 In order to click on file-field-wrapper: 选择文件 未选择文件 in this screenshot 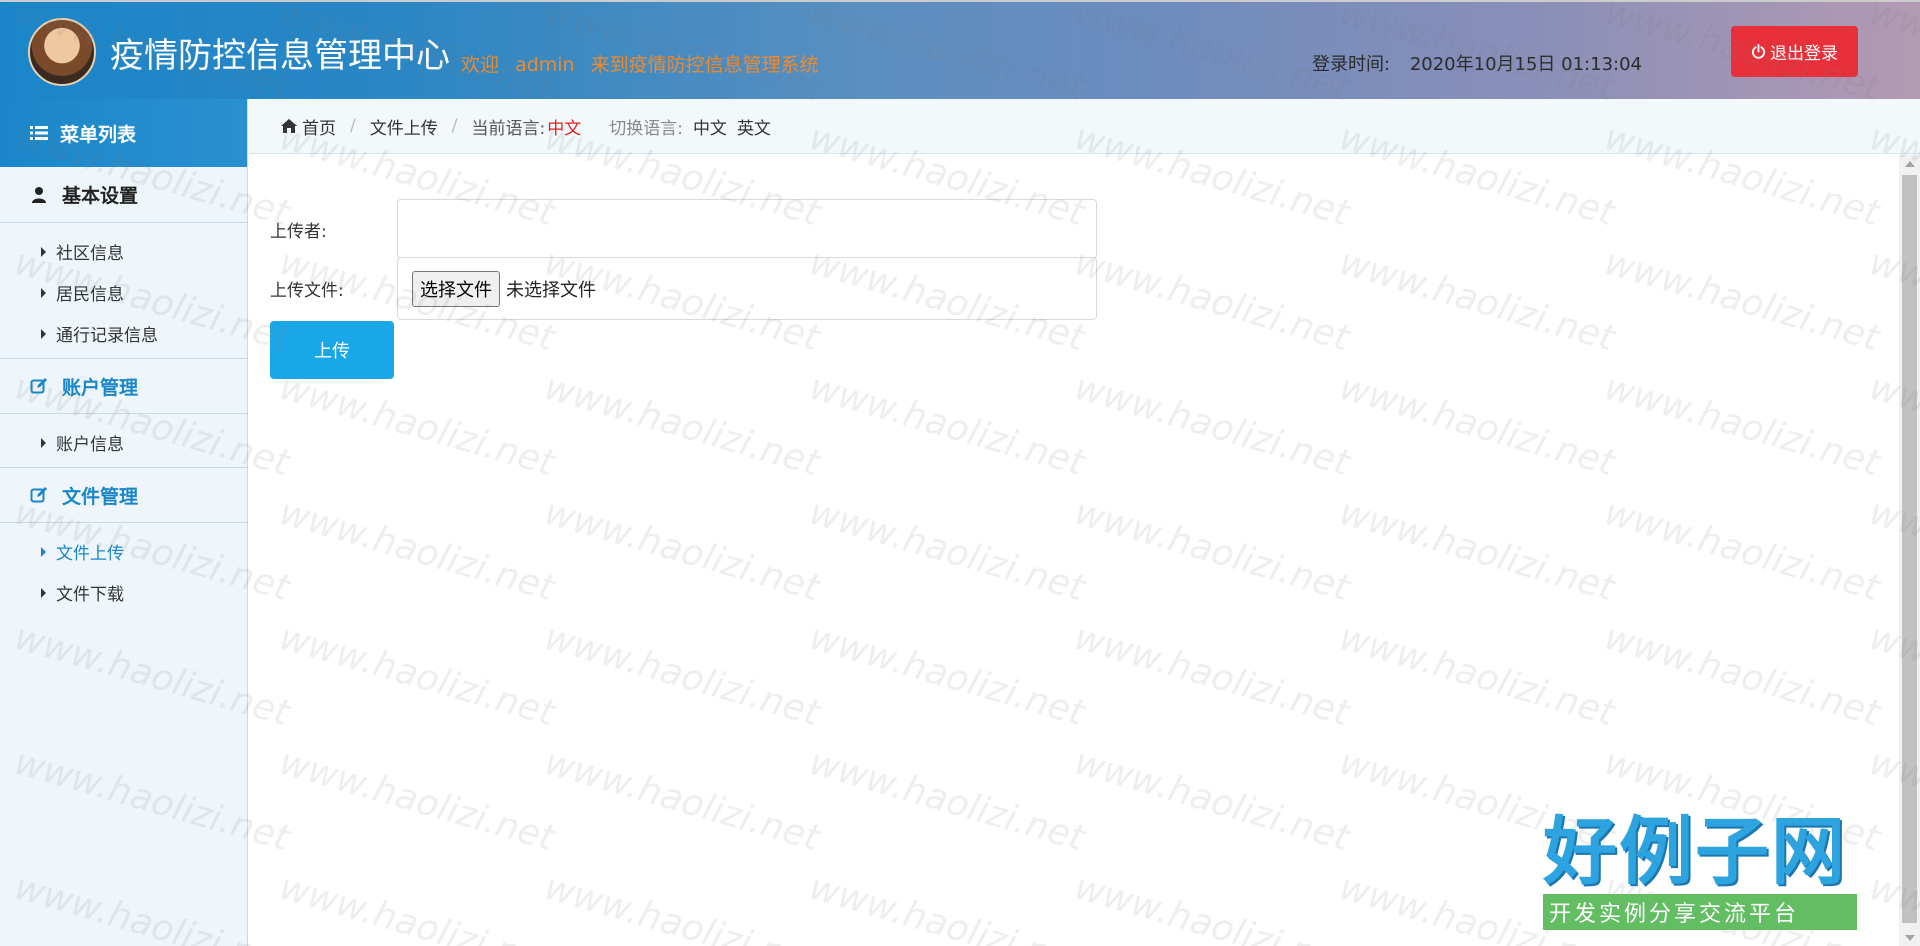, I will do `click(747, 288)`.